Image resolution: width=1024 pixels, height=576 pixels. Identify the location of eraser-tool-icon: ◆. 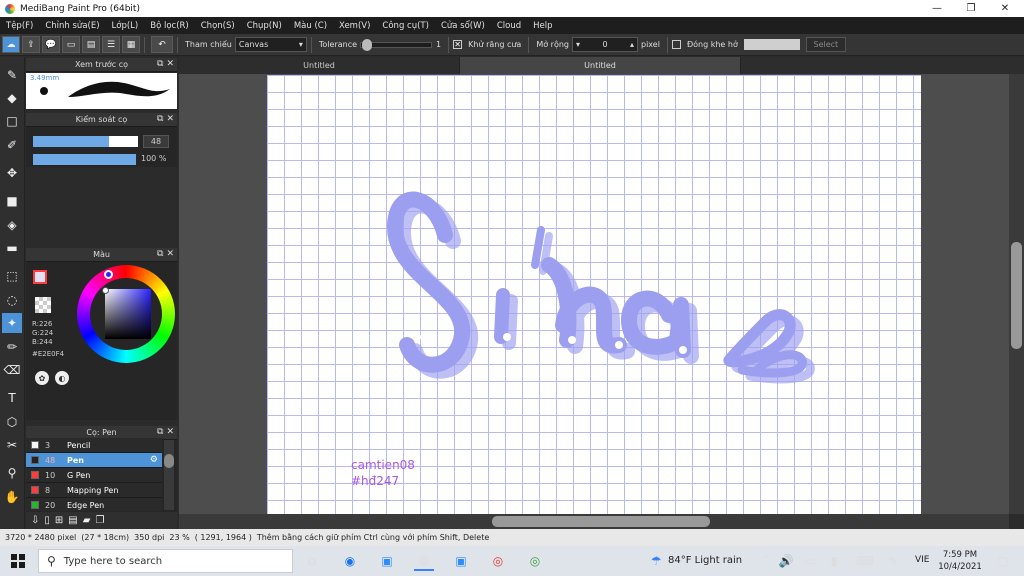
(12, 98).